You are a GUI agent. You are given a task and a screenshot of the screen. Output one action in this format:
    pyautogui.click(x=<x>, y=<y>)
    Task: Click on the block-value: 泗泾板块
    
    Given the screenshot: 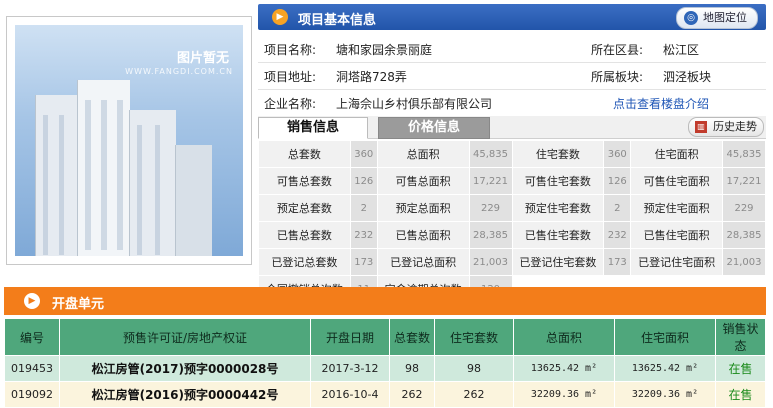 What is the action you would take?
    pyautogui.click(x=714, y=76)
    